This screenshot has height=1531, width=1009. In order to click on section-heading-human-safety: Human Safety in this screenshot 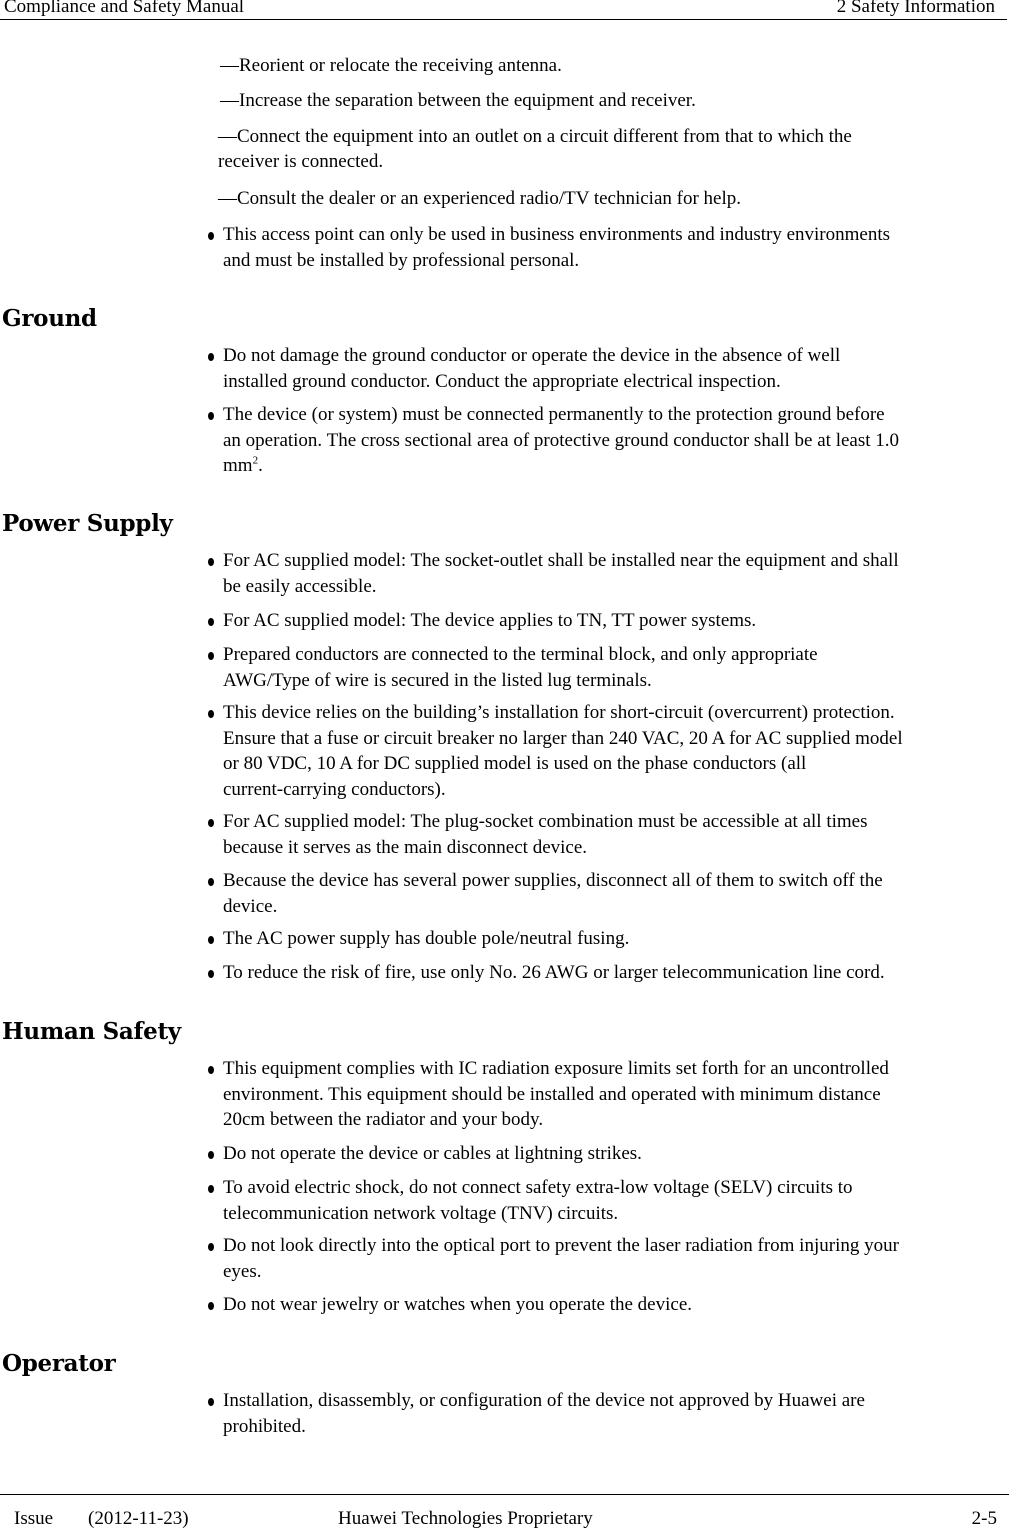, I will do `click(91, 1031)`.